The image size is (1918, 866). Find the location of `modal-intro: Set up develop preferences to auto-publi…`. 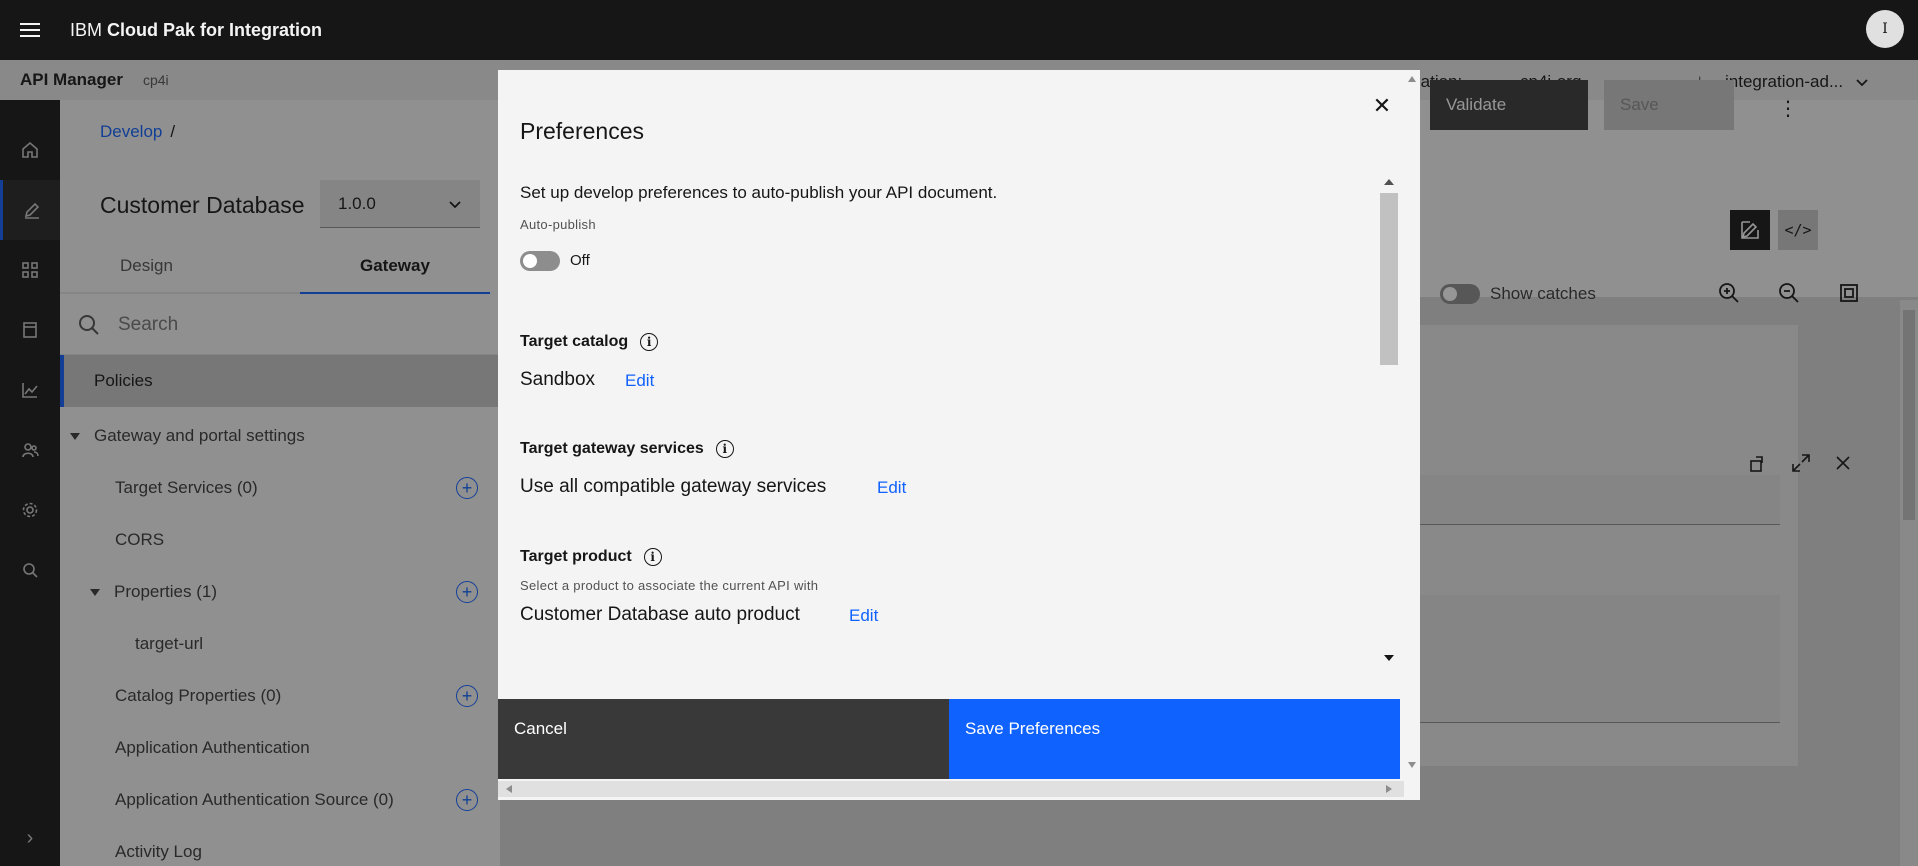

modal-intro: Set up develop preferences to auto-publi… is located at coordinates (759, 192).